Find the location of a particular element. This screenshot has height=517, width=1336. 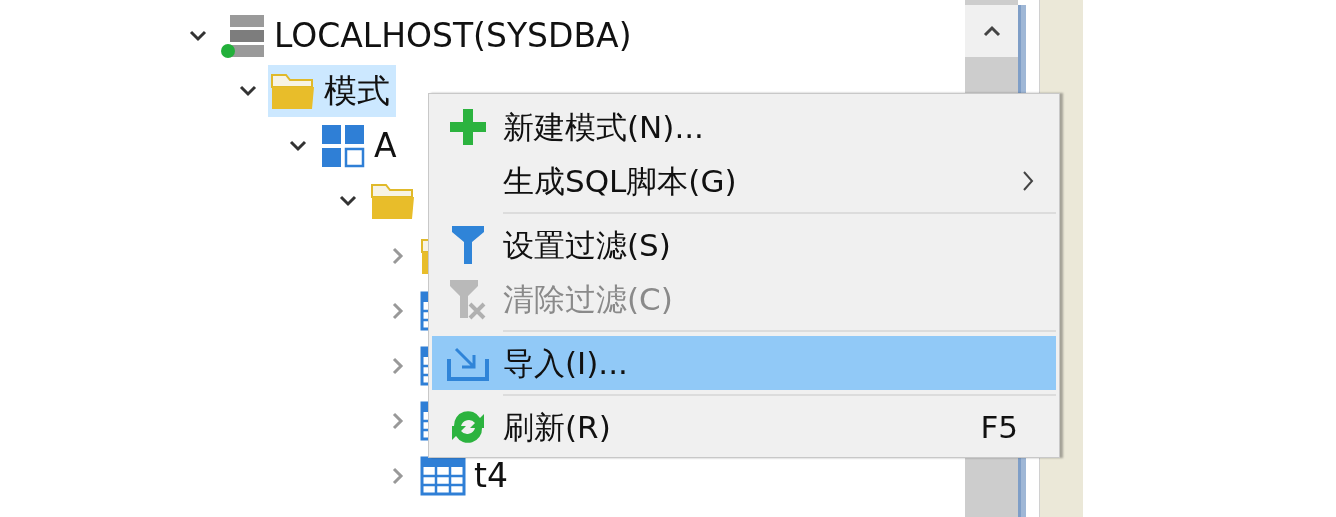

scroll-up-button is located at coordinates (991, 31).